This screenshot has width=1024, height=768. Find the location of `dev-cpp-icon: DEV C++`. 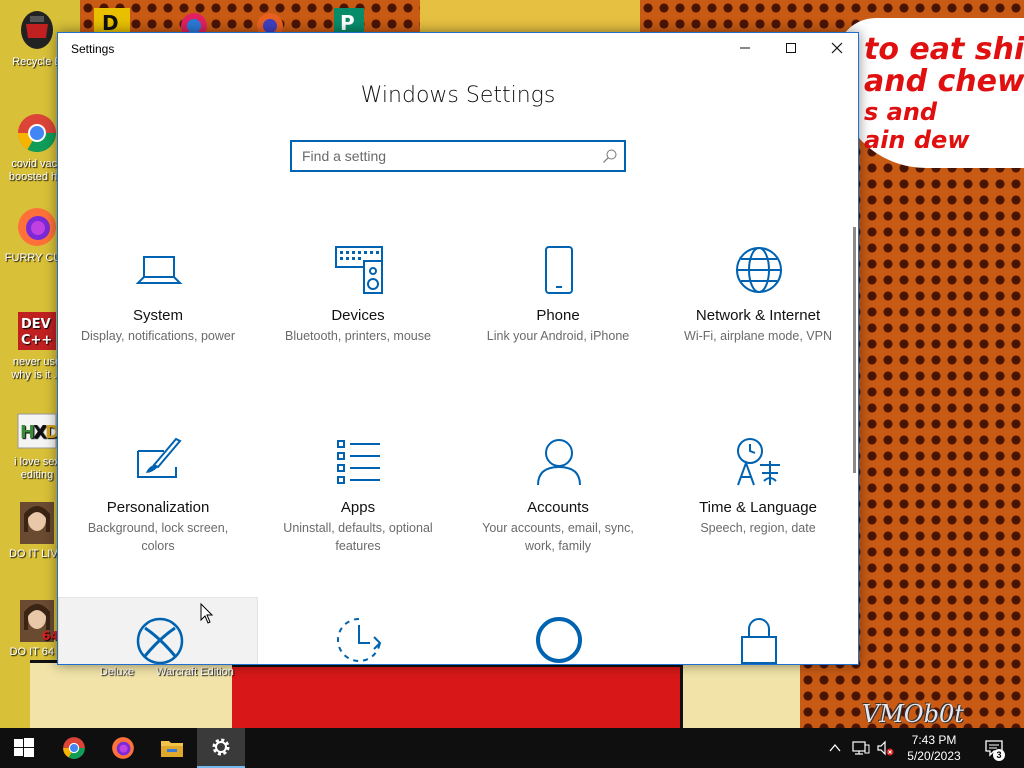

dev-cpp-icon: DEV C++ is located at coordinates (37, 331).